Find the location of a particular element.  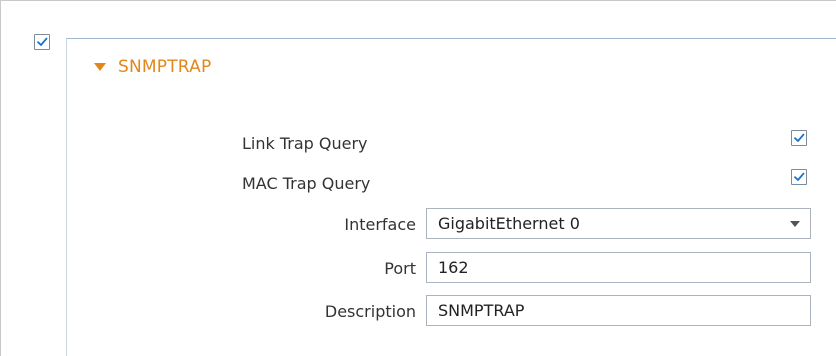

port-label: Port is located at coordinates (400, 268).